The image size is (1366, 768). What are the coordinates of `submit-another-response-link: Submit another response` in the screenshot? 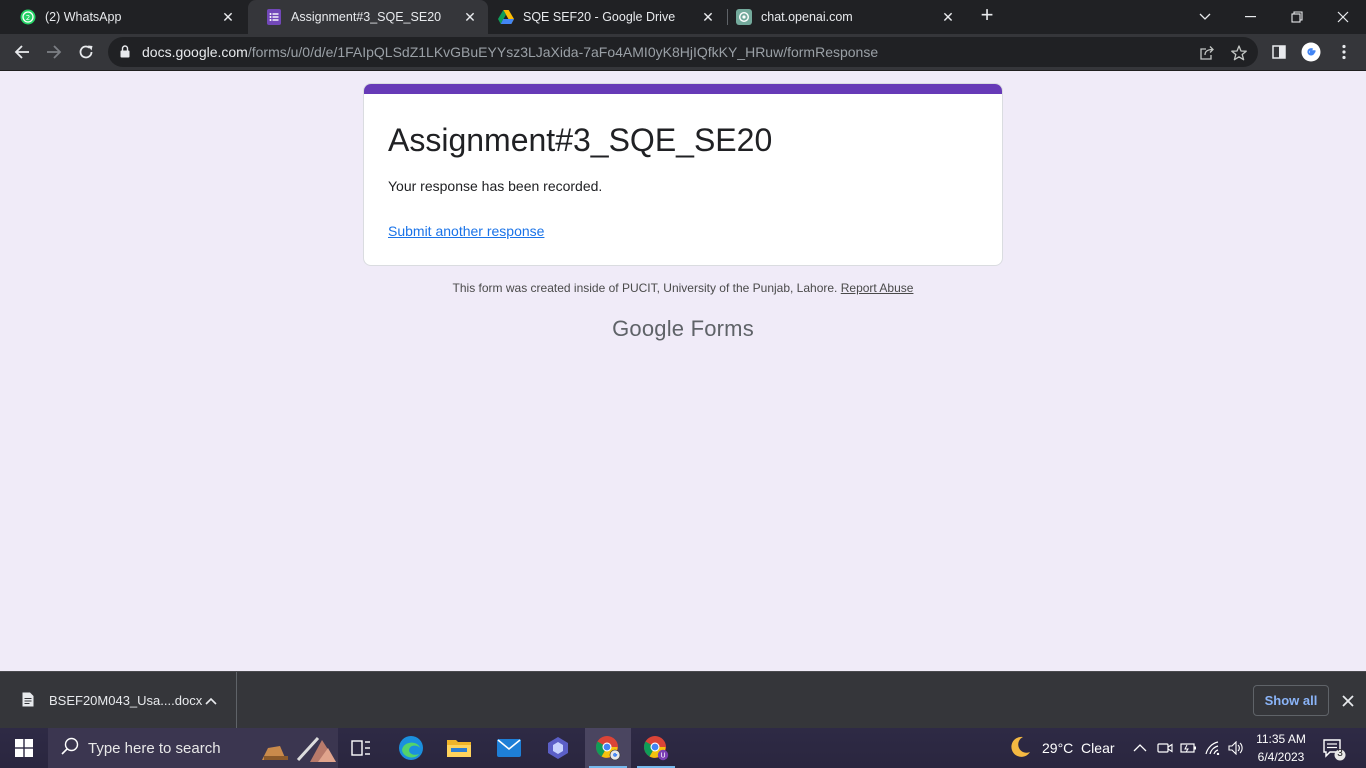 It's located at (466, 231).